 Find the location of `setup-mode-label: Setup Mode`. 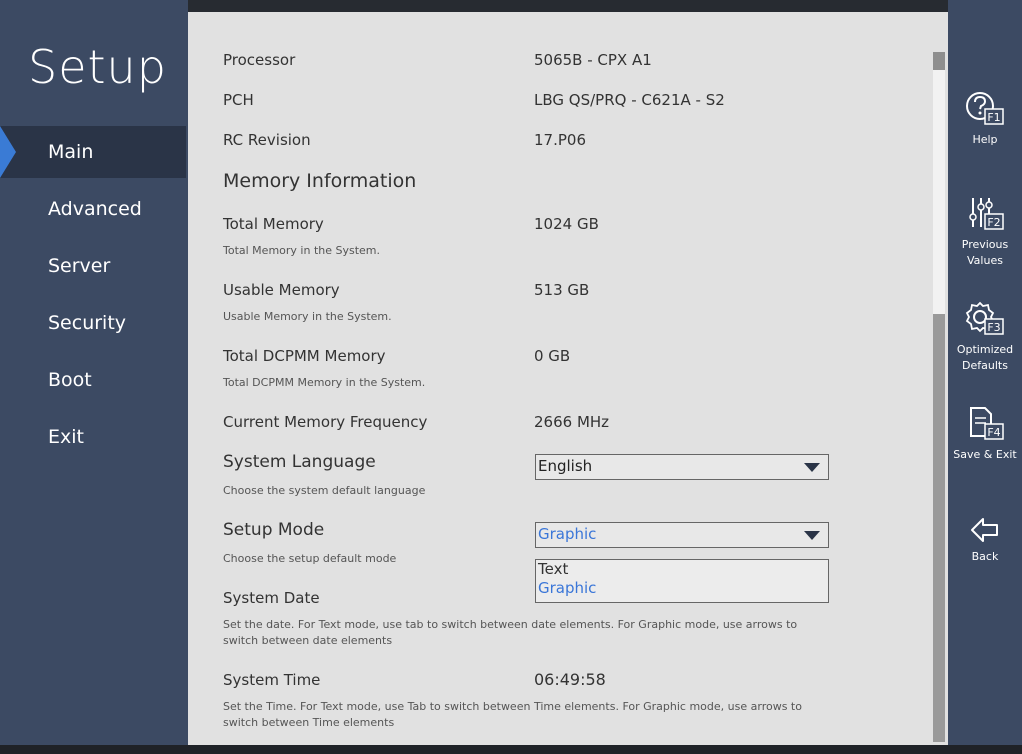

setup-mode-label: Setup Mode is located at coordinates (274, 530).